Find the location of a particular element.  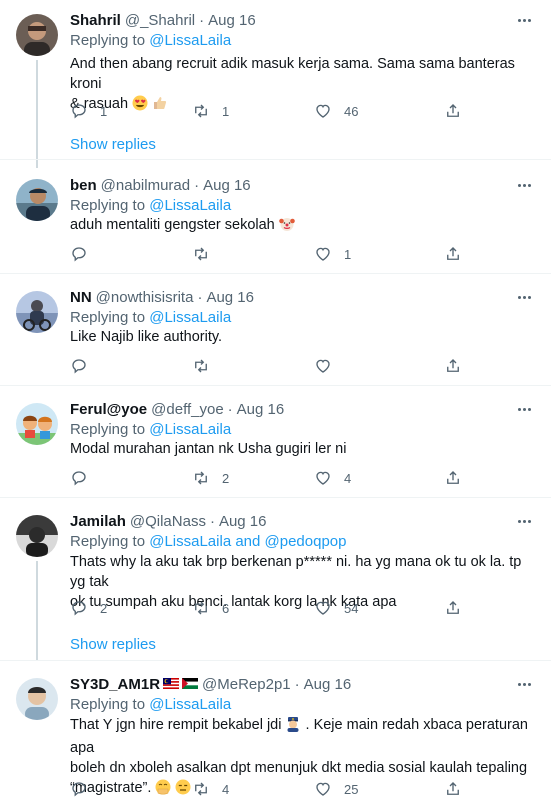

retweet-button: 1 is located at coordinates (210, 111).